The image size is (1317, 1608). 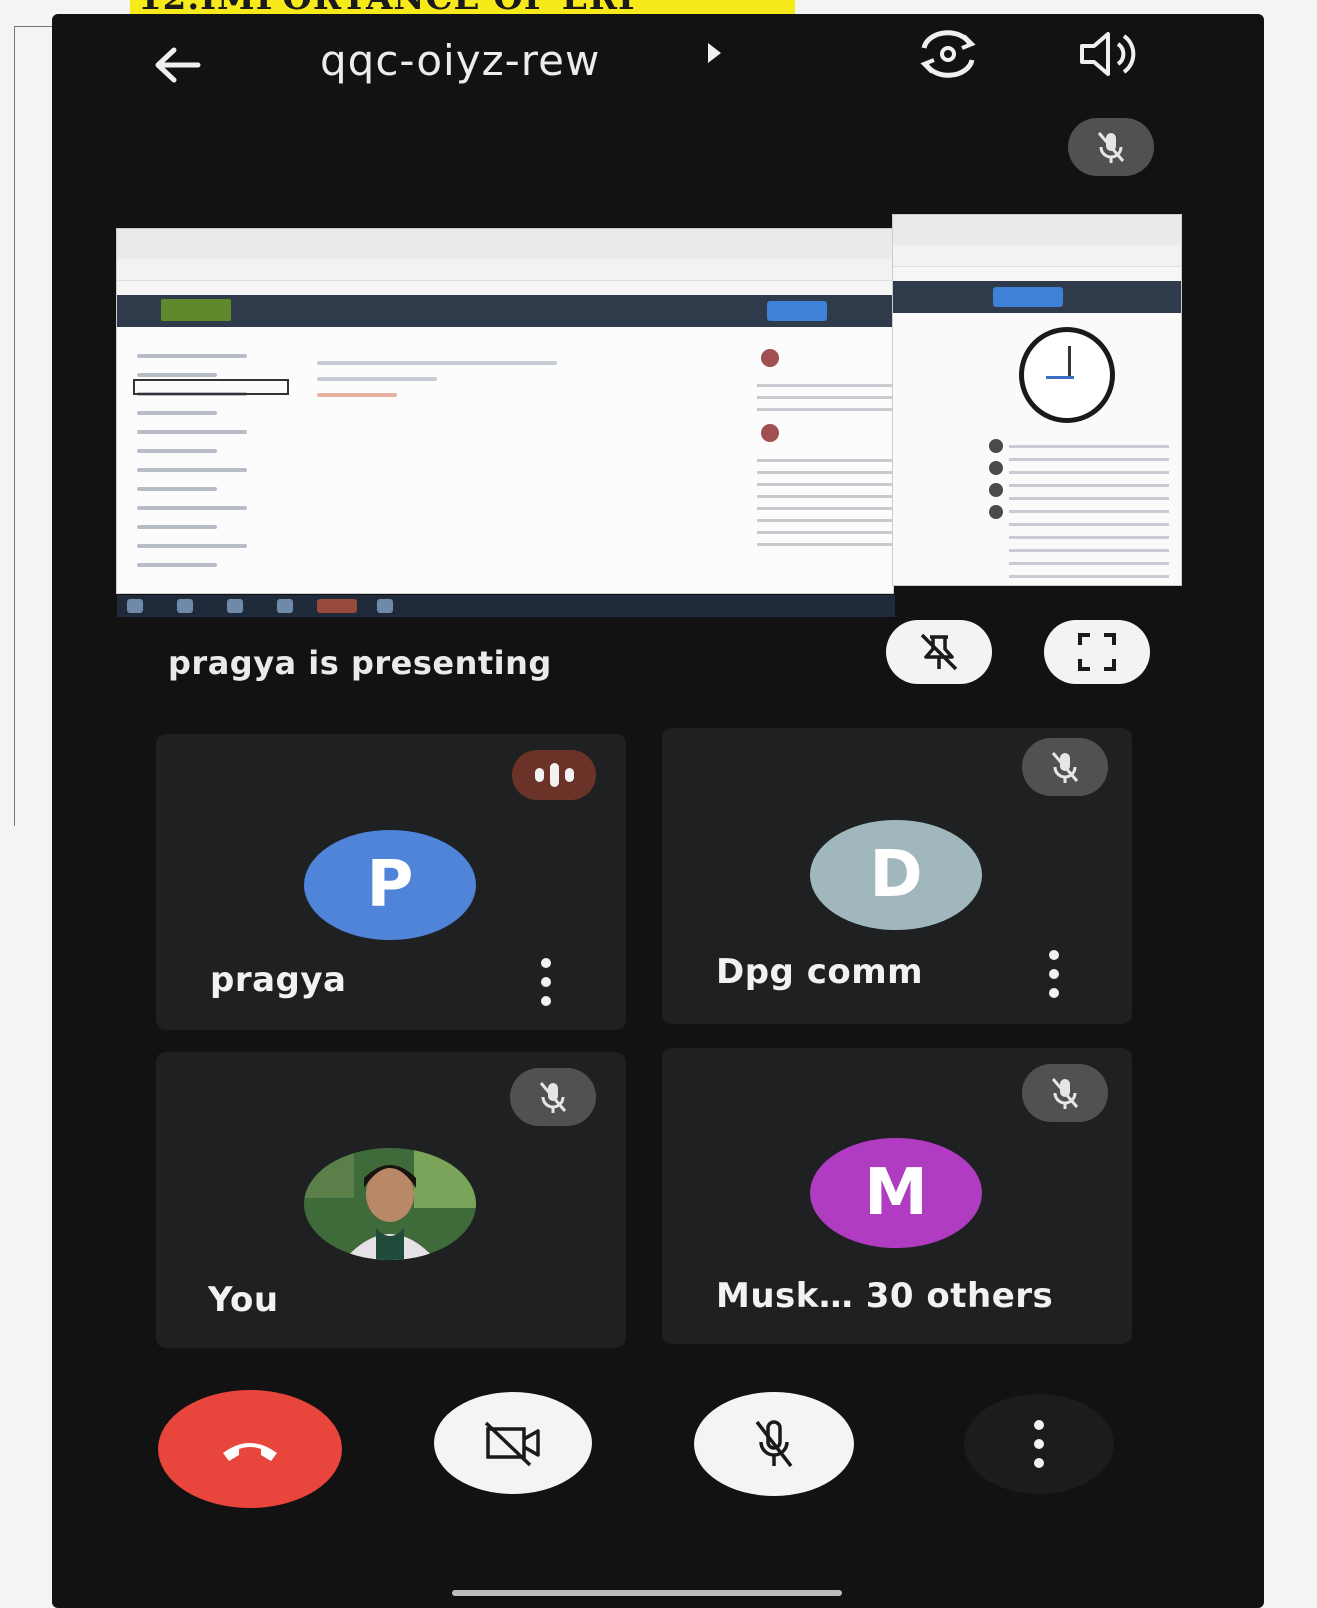 I want to click on home-indicator, so click(x=647, y=1593).